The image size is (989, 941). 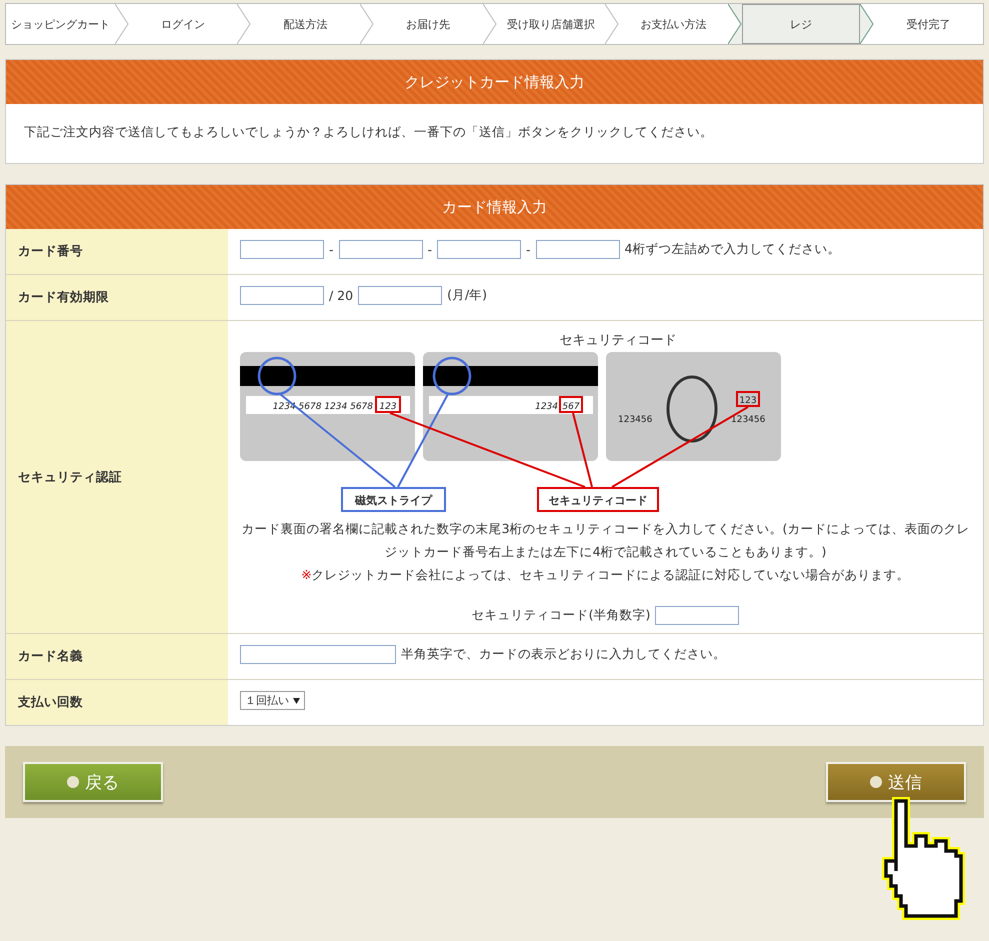 I want to click on card-number-sample: 1234, so click(x=546, y=407).